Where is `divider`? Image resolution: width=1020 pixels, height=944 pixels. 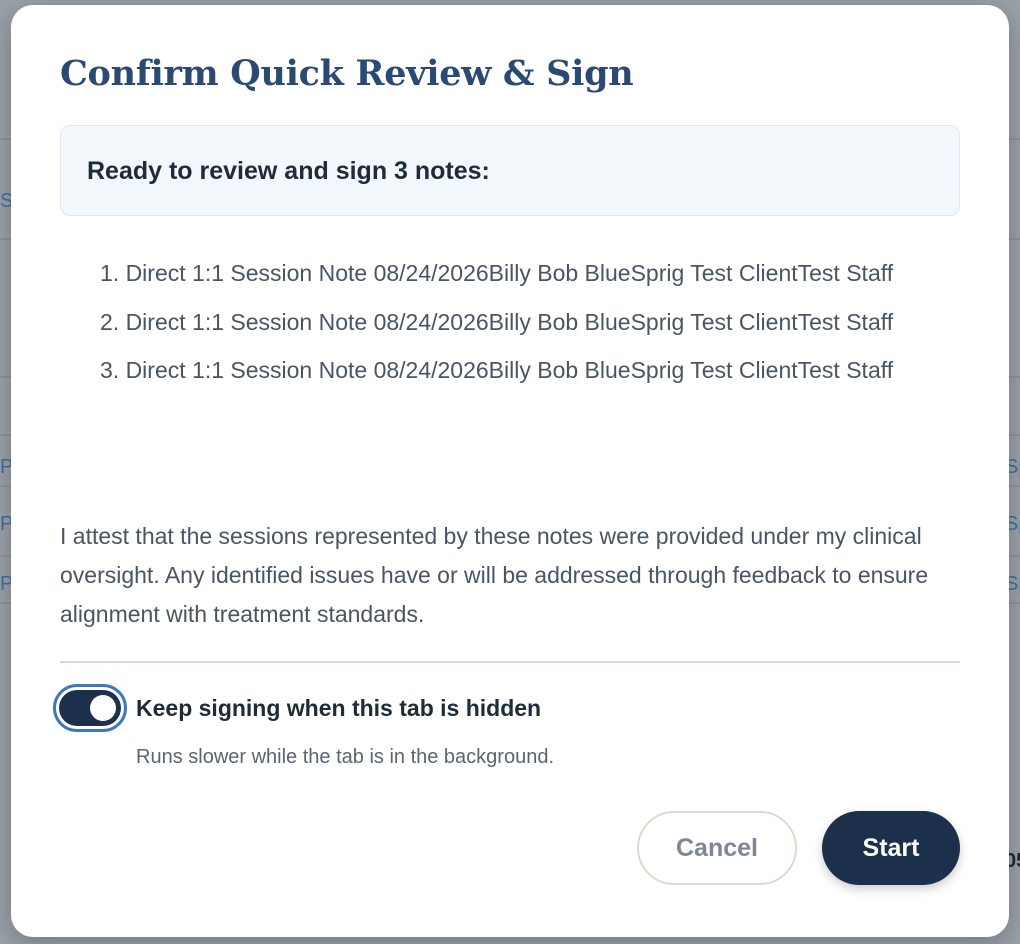
divider is located at coordinates (510, 662).